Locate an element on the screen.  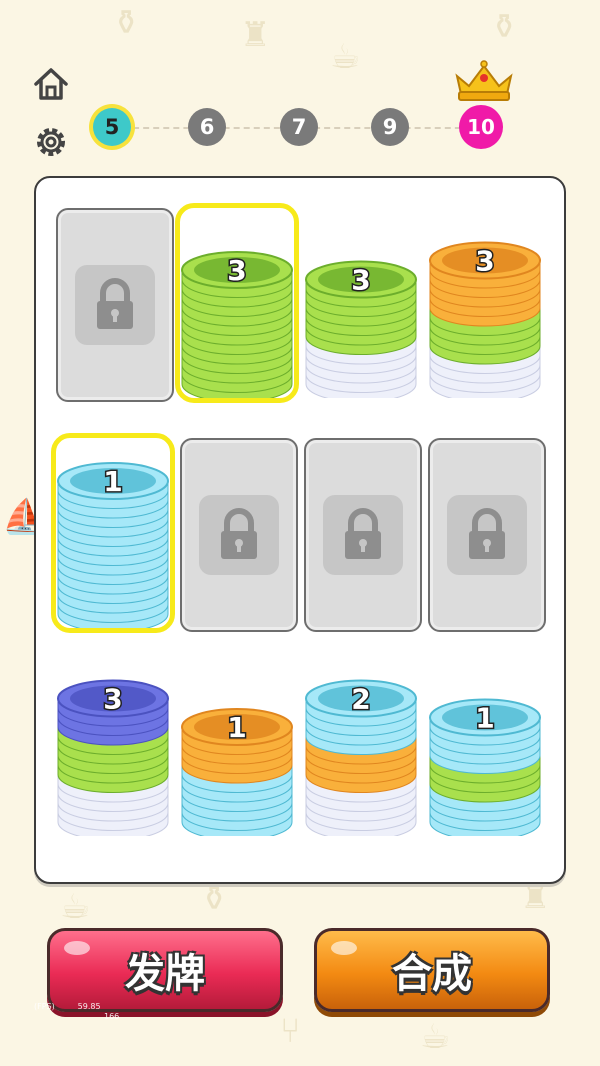
crown-icon is located at coordinates (484, 80).